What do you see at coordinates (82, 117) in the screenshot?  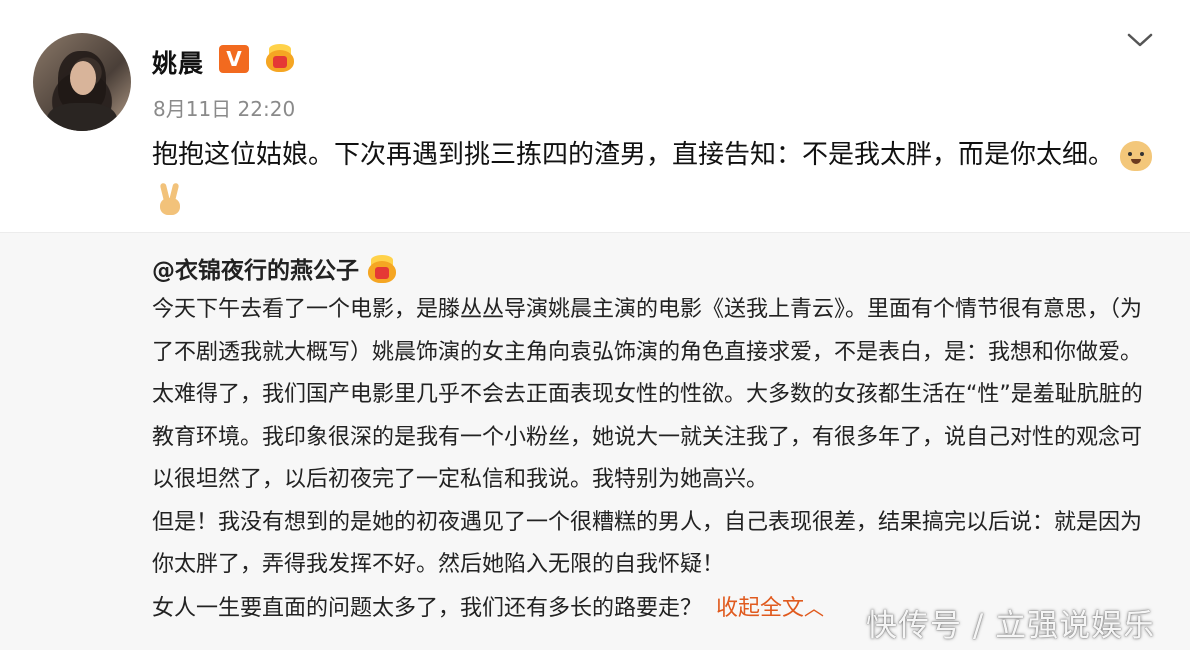 I see `avatar-body` at bounding box center [82, 117].